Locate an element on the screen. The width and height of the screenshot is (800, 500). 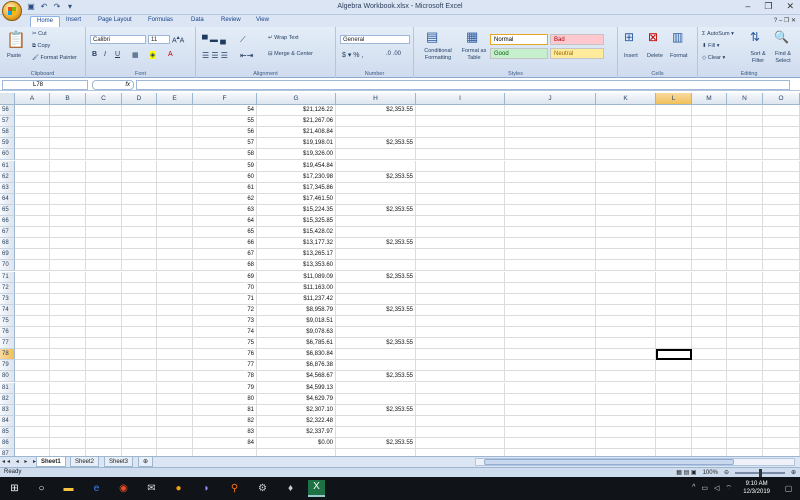
cell-g65: $15,224.35 is located at coordinates (296, 210).